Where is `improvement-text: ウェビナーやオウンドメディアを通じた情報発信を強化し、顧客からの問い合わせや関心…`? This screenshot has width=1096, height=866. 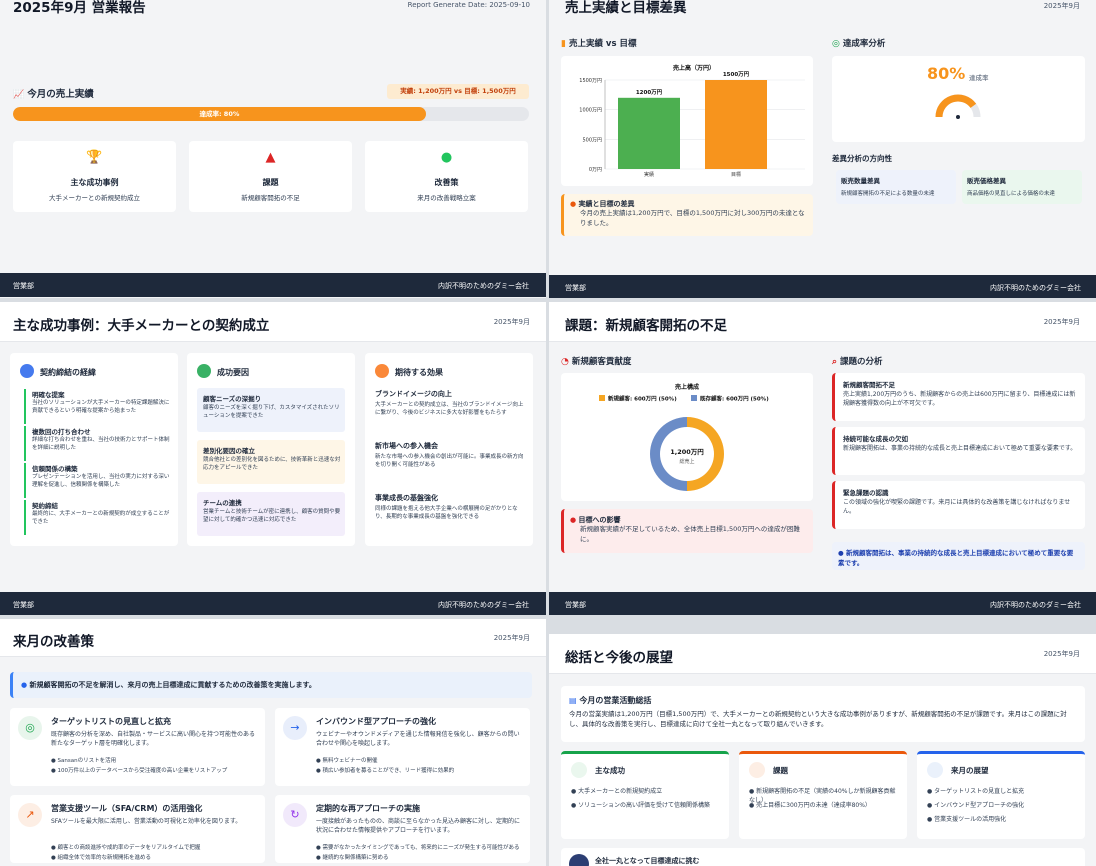
improvement-text: ウェビナーやオウンドメディアを通じた情報発信を強化し、顧客からの問い合わせや関心… is located at coordinates (418, 739).